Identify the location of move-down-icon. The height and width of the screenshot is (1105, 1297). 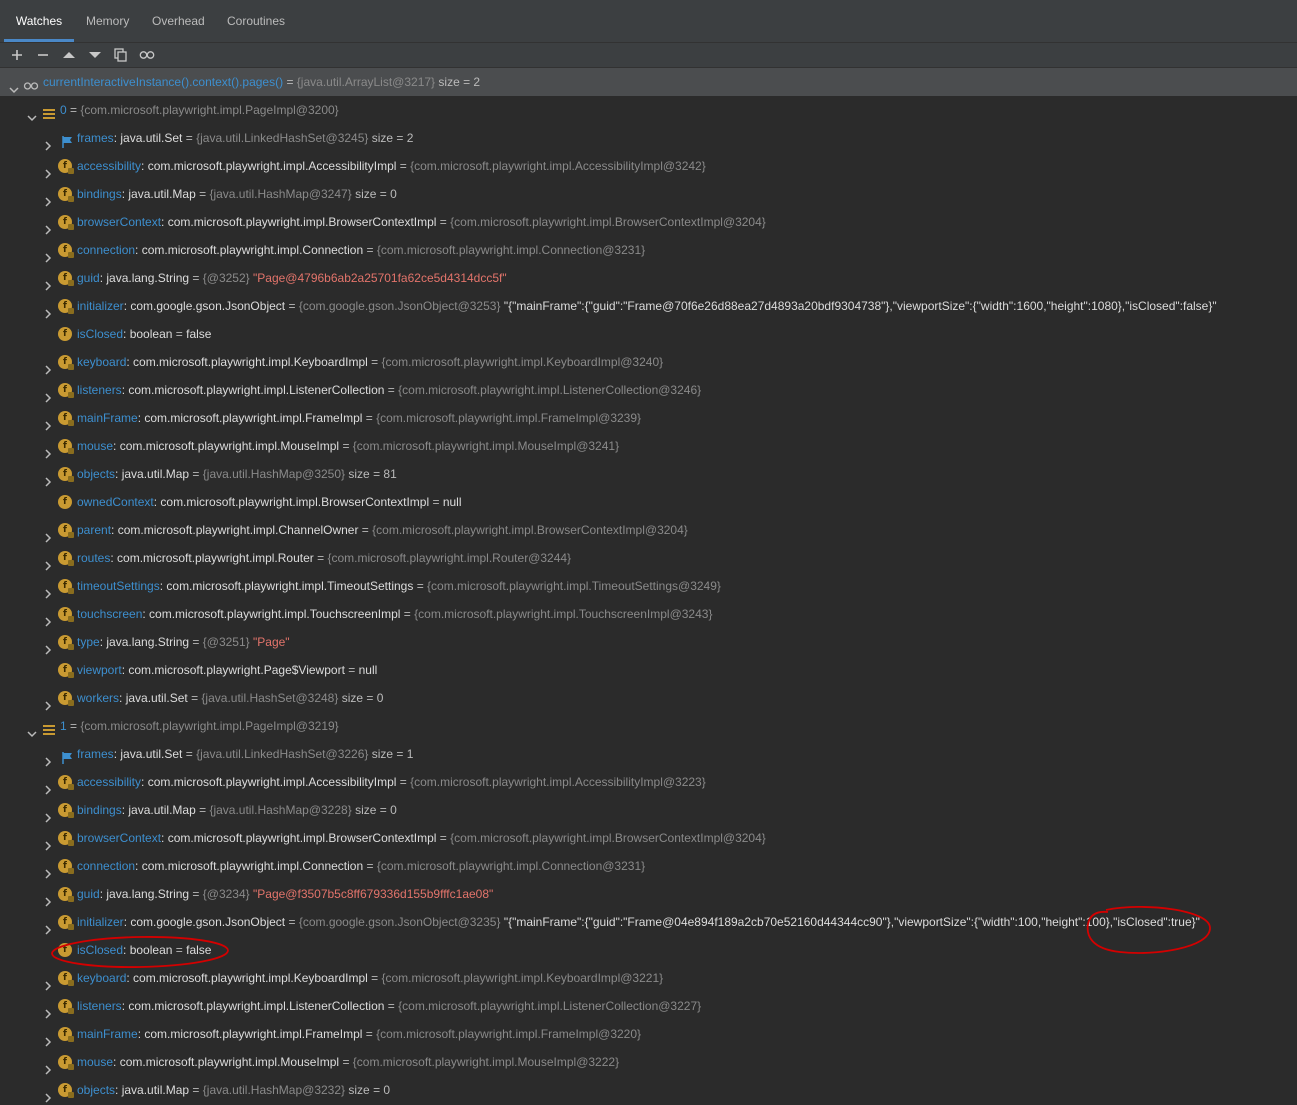
(95, 55).